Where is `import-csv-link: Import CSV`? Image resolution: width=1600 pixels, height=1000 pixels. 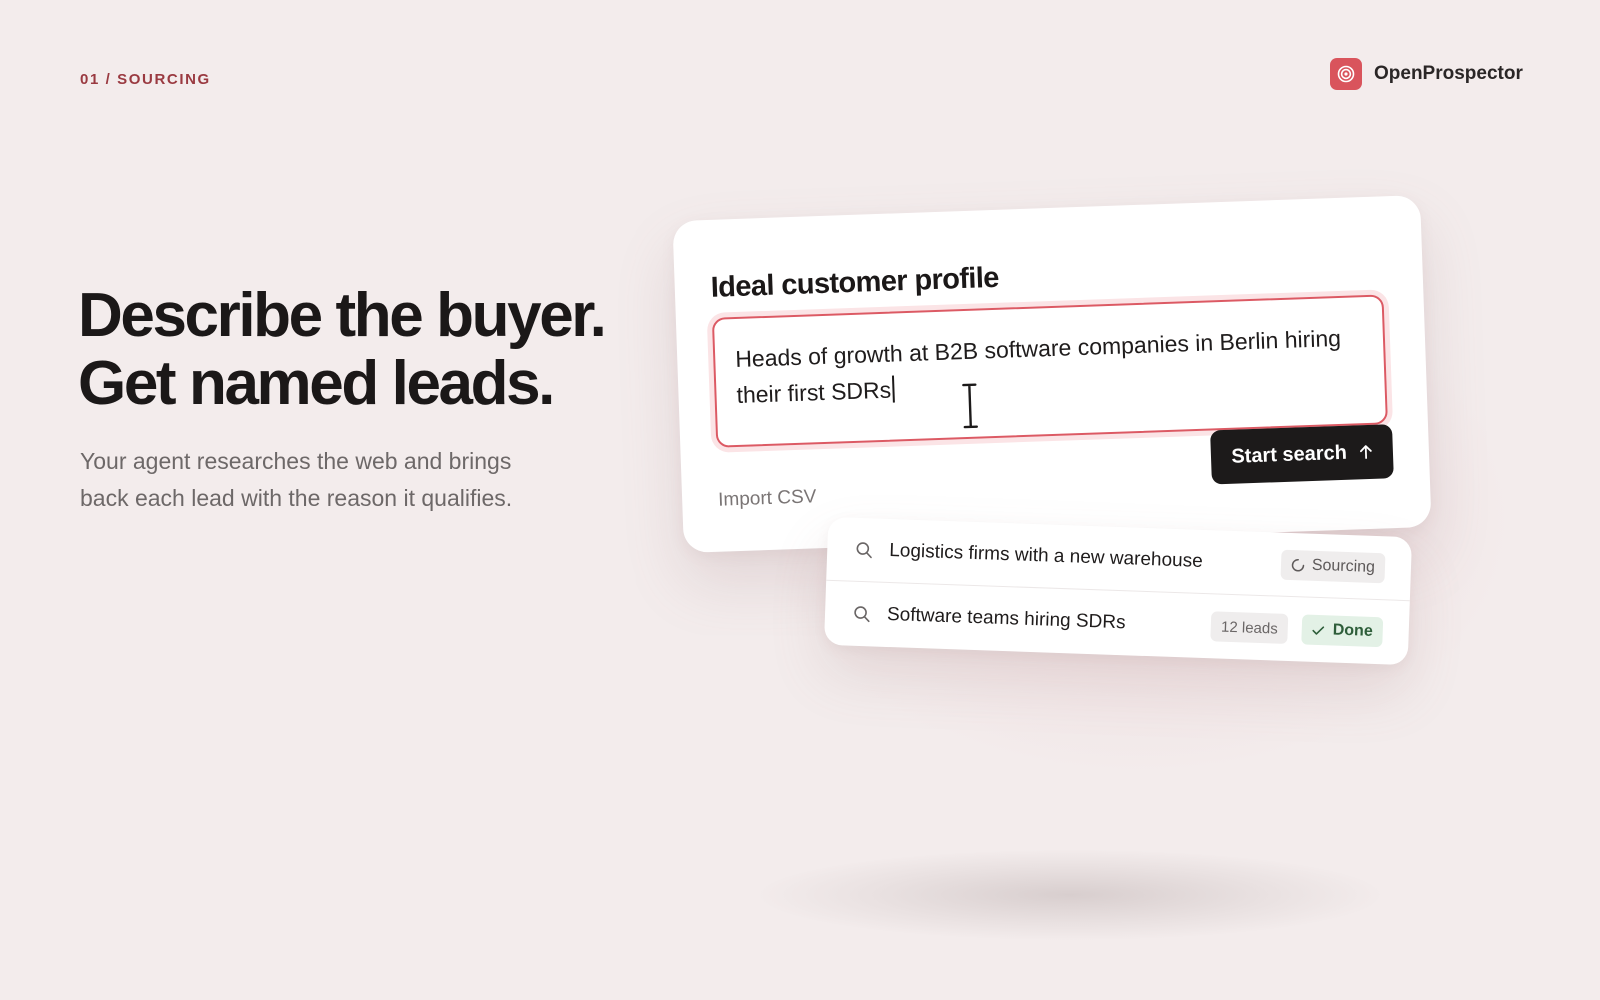
import-csv-link: Import CSV is located at coordinates (767, 498).